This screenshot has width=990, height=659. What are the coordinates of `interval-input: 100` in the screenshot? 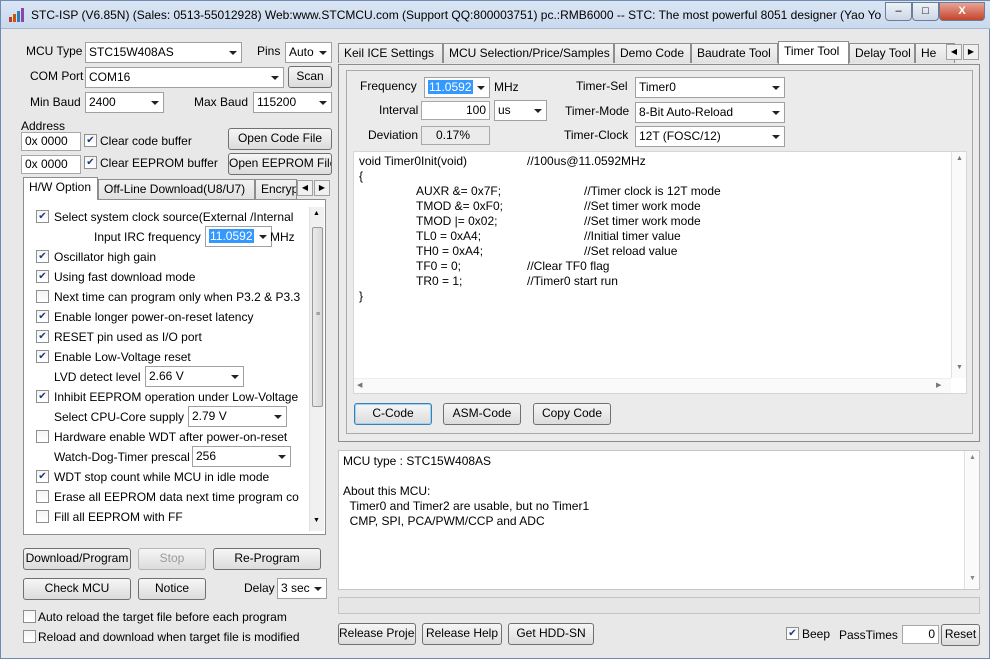 It's located at (455, 110).